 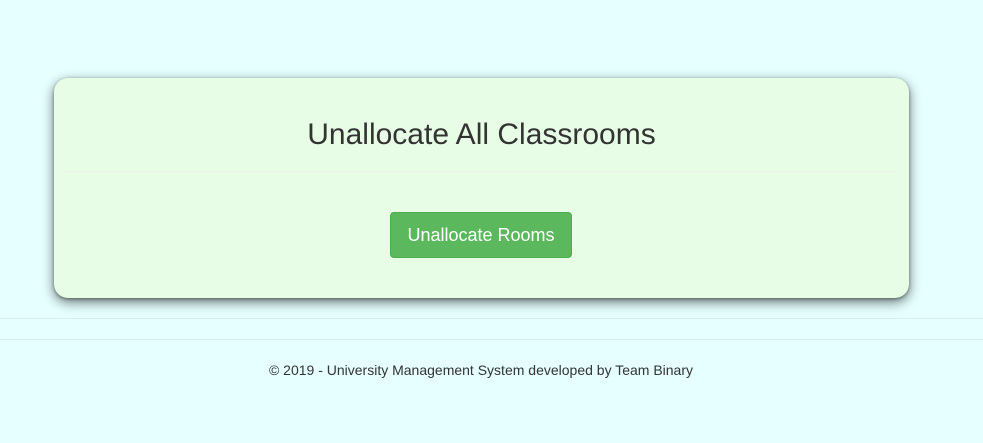 I want to click on unallocate-rooms-button: Unallocate Rooms, so click(x=481, y=235).